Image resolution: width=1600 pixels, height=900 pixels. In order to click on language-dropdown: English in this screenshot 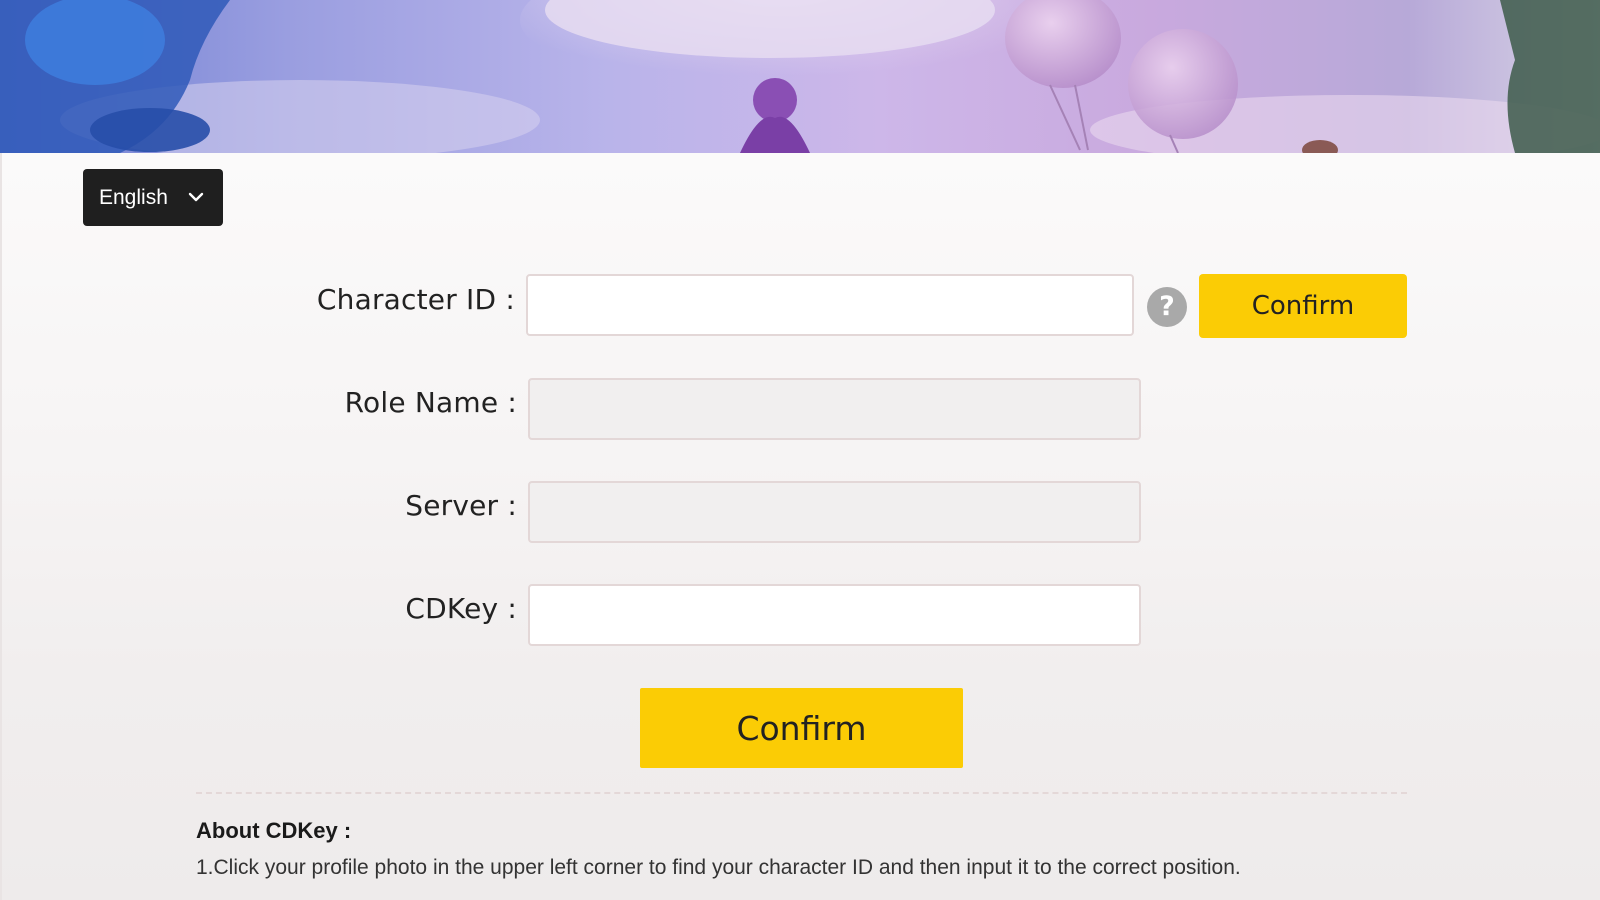, I will do `click(153, 197)`.